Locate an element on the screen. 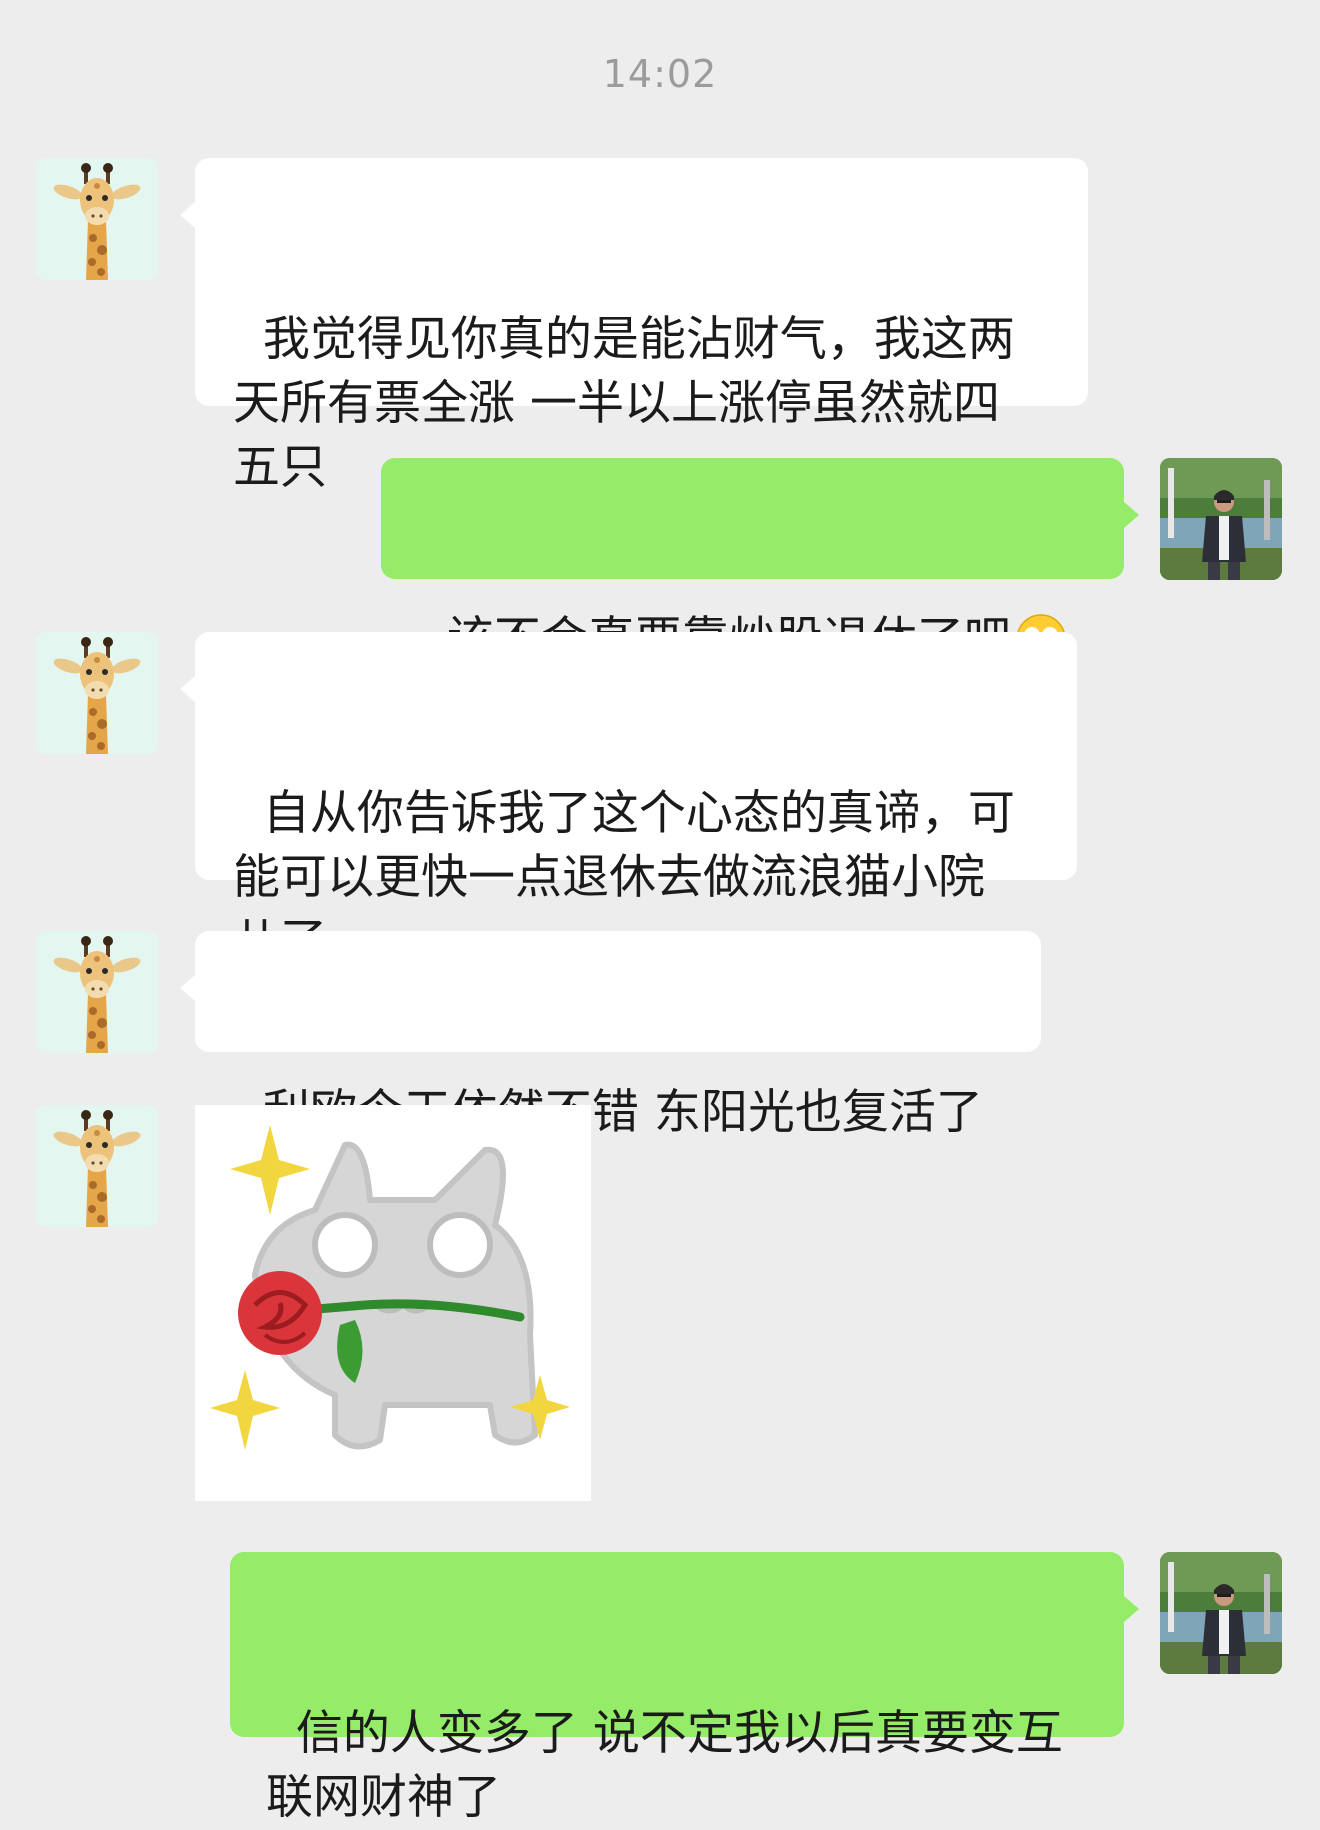 This screenshot has width=1320, height=1830. message-bubble-outgoing: 信的人变多了 说不定我以后真要变互 联网财神了 is located at coordinates (684, 1688).